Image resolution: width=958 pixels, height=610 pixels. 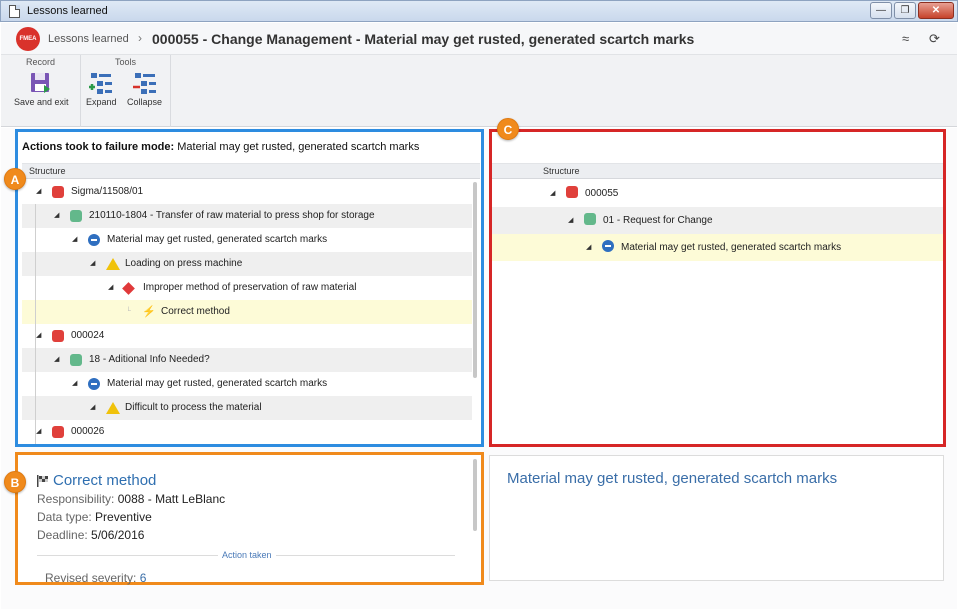 I want to click on expand-icon, so click(x=101, y=83).